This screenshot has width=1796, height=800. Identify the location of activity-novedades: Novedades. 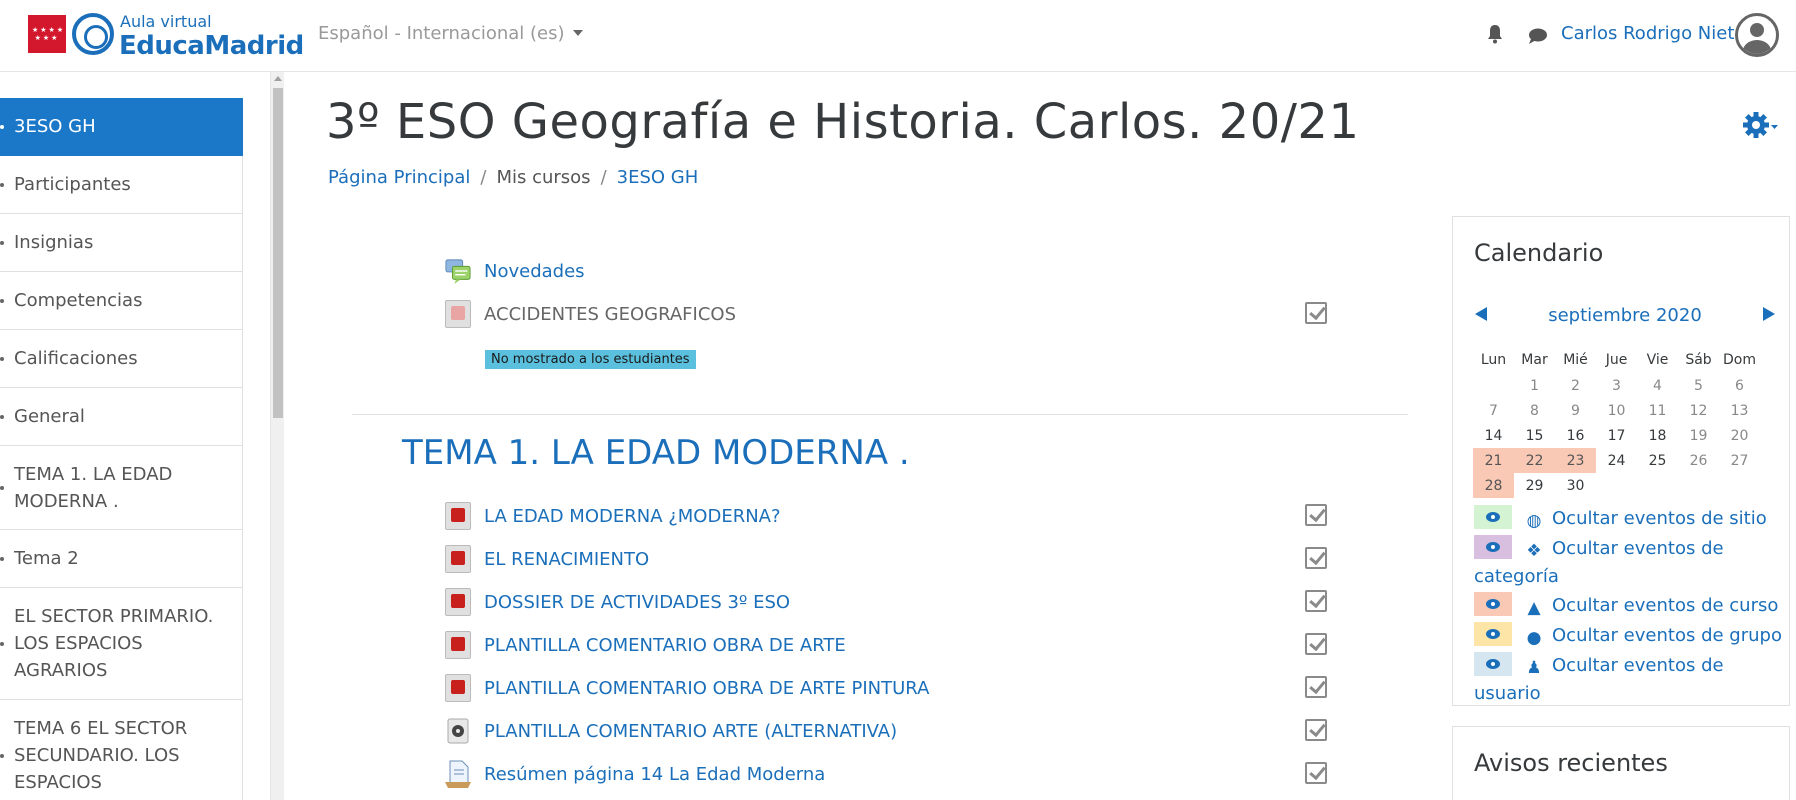
(895, 272).